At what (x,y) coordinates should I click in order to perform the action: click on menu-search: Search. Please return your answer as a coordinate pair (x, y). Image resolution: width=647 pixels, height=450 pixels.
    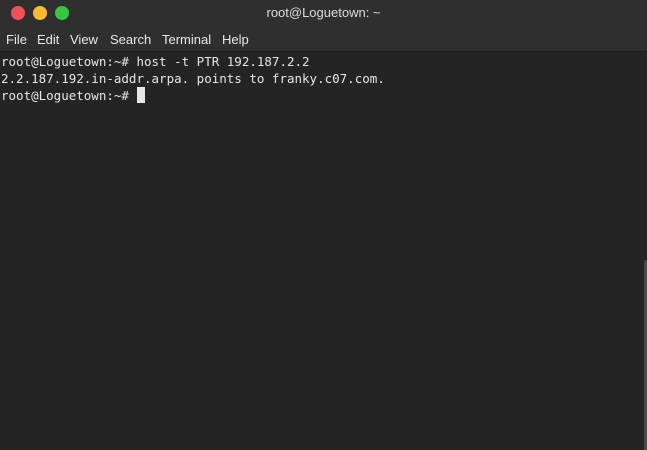
    Looking at the image, I should click on (130, 40).